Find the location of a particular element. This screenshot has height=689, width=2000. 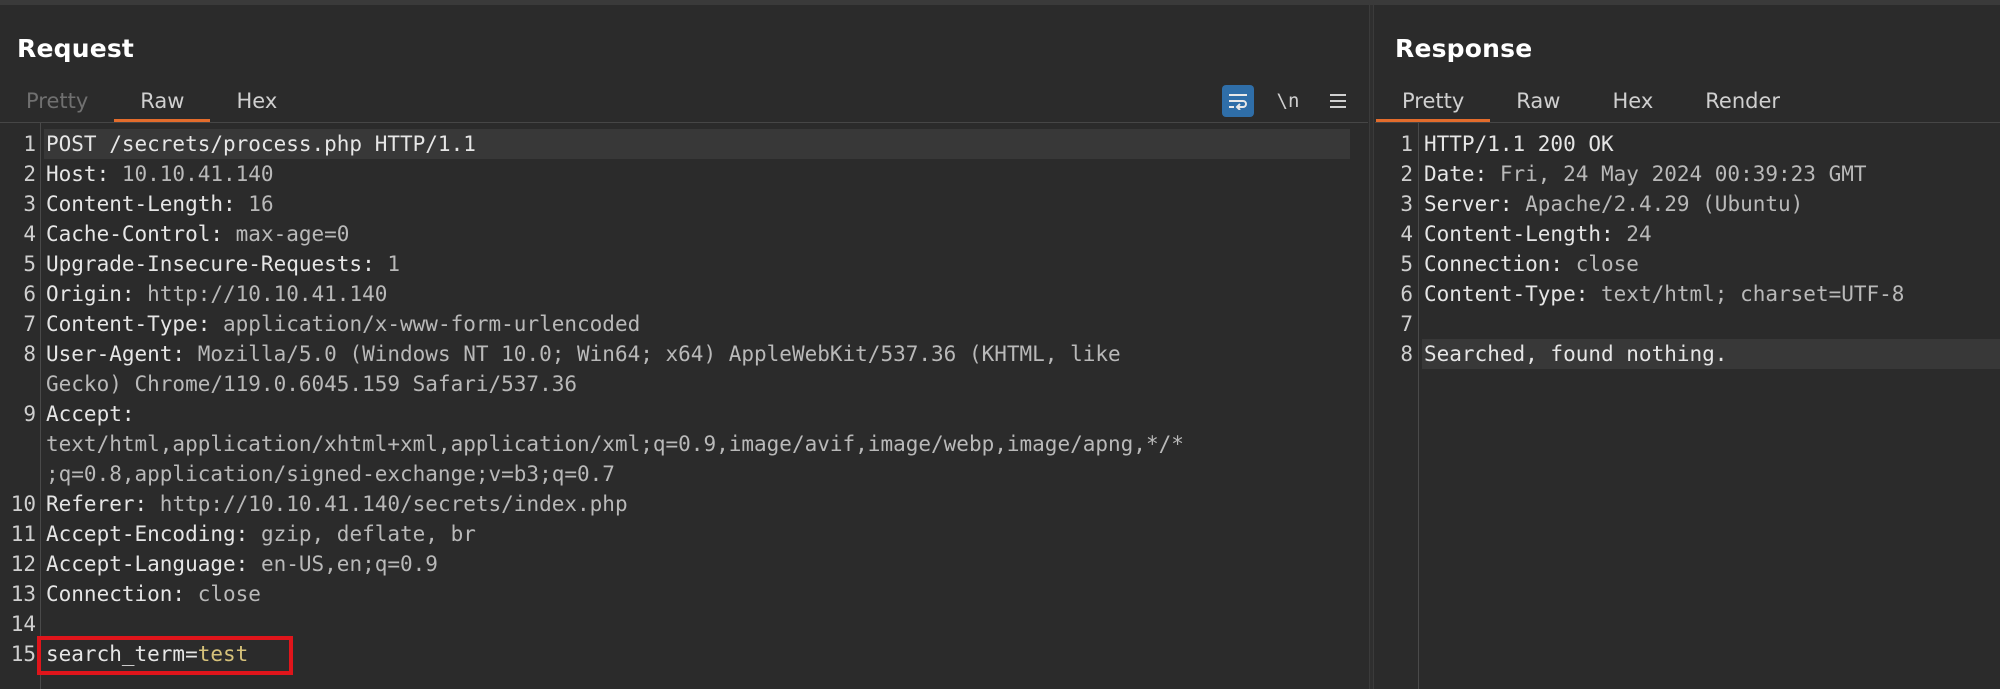

header-value: http://10.10.41.140/secrets/index.php is located at coordinates (387, 504).